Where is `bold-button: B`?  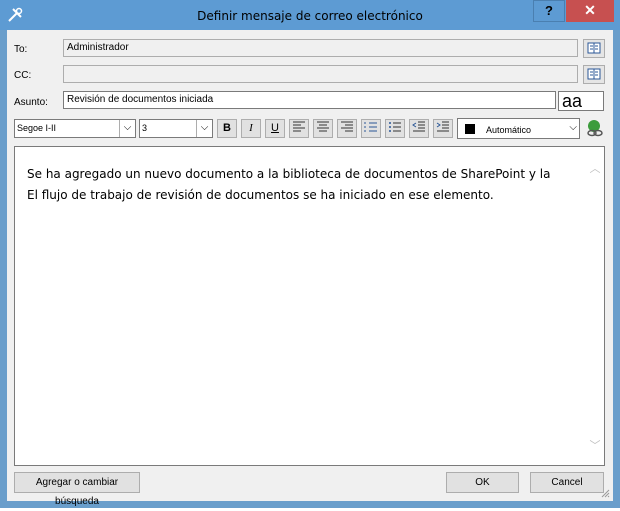 bold-button: B is located at coordinates (227, 128).